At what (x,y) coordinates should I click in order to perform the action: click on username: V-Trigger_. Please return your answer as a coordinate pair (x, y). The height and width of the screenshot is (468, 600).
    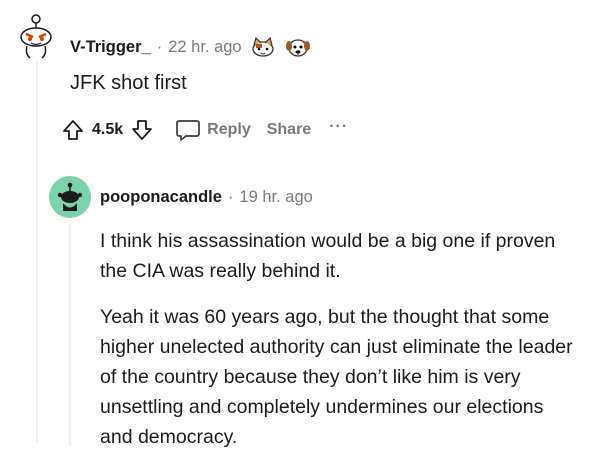
    Looking at the image, I should click on (110, 47).